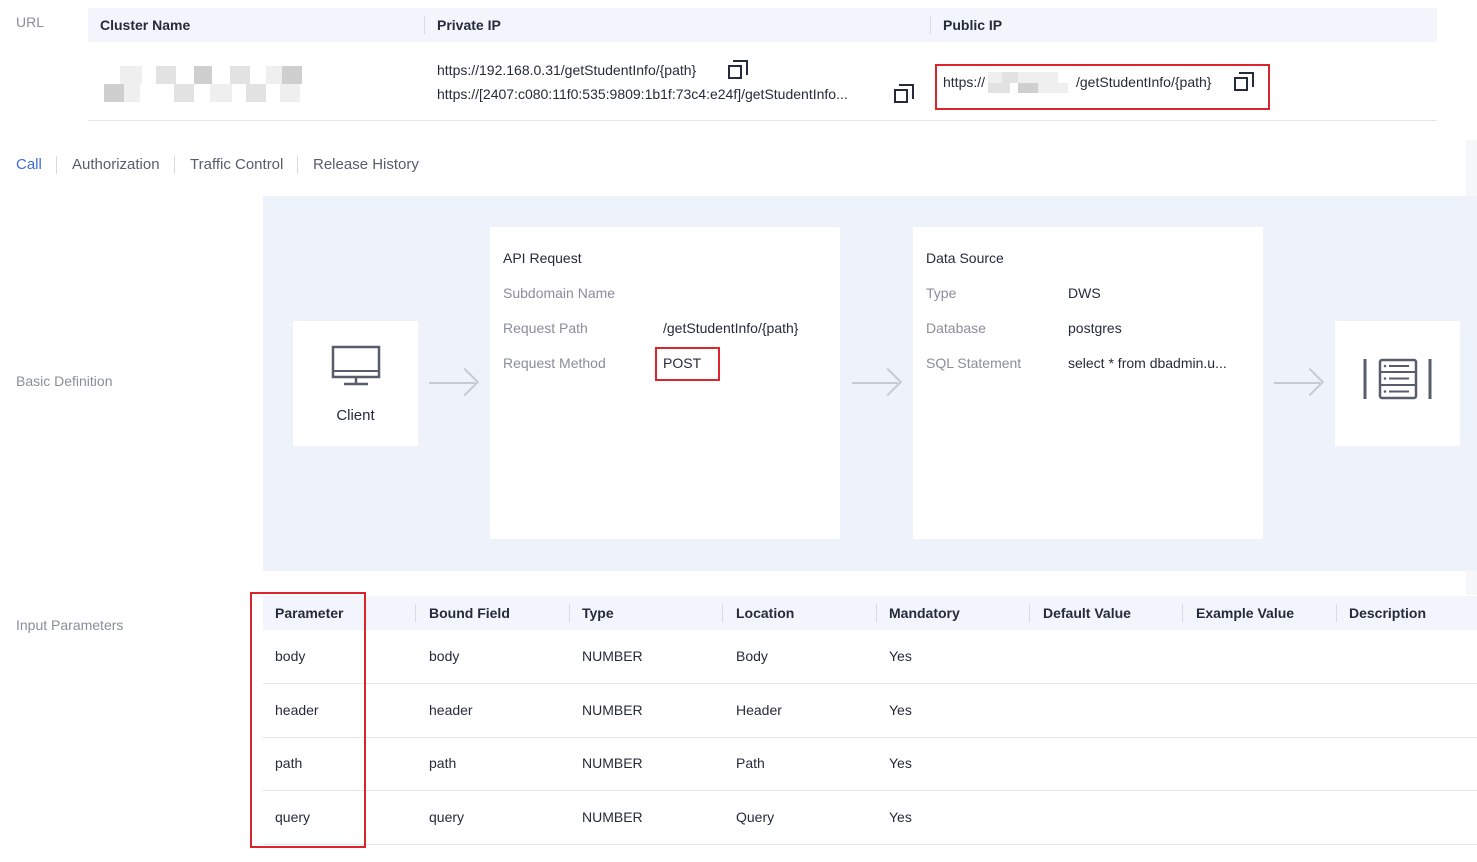 This screenshot has width=1477, height=862. Describe the element at coordinates (924, 613) in the screenshot. I see `column-mandatory: Mandatory` at that location.